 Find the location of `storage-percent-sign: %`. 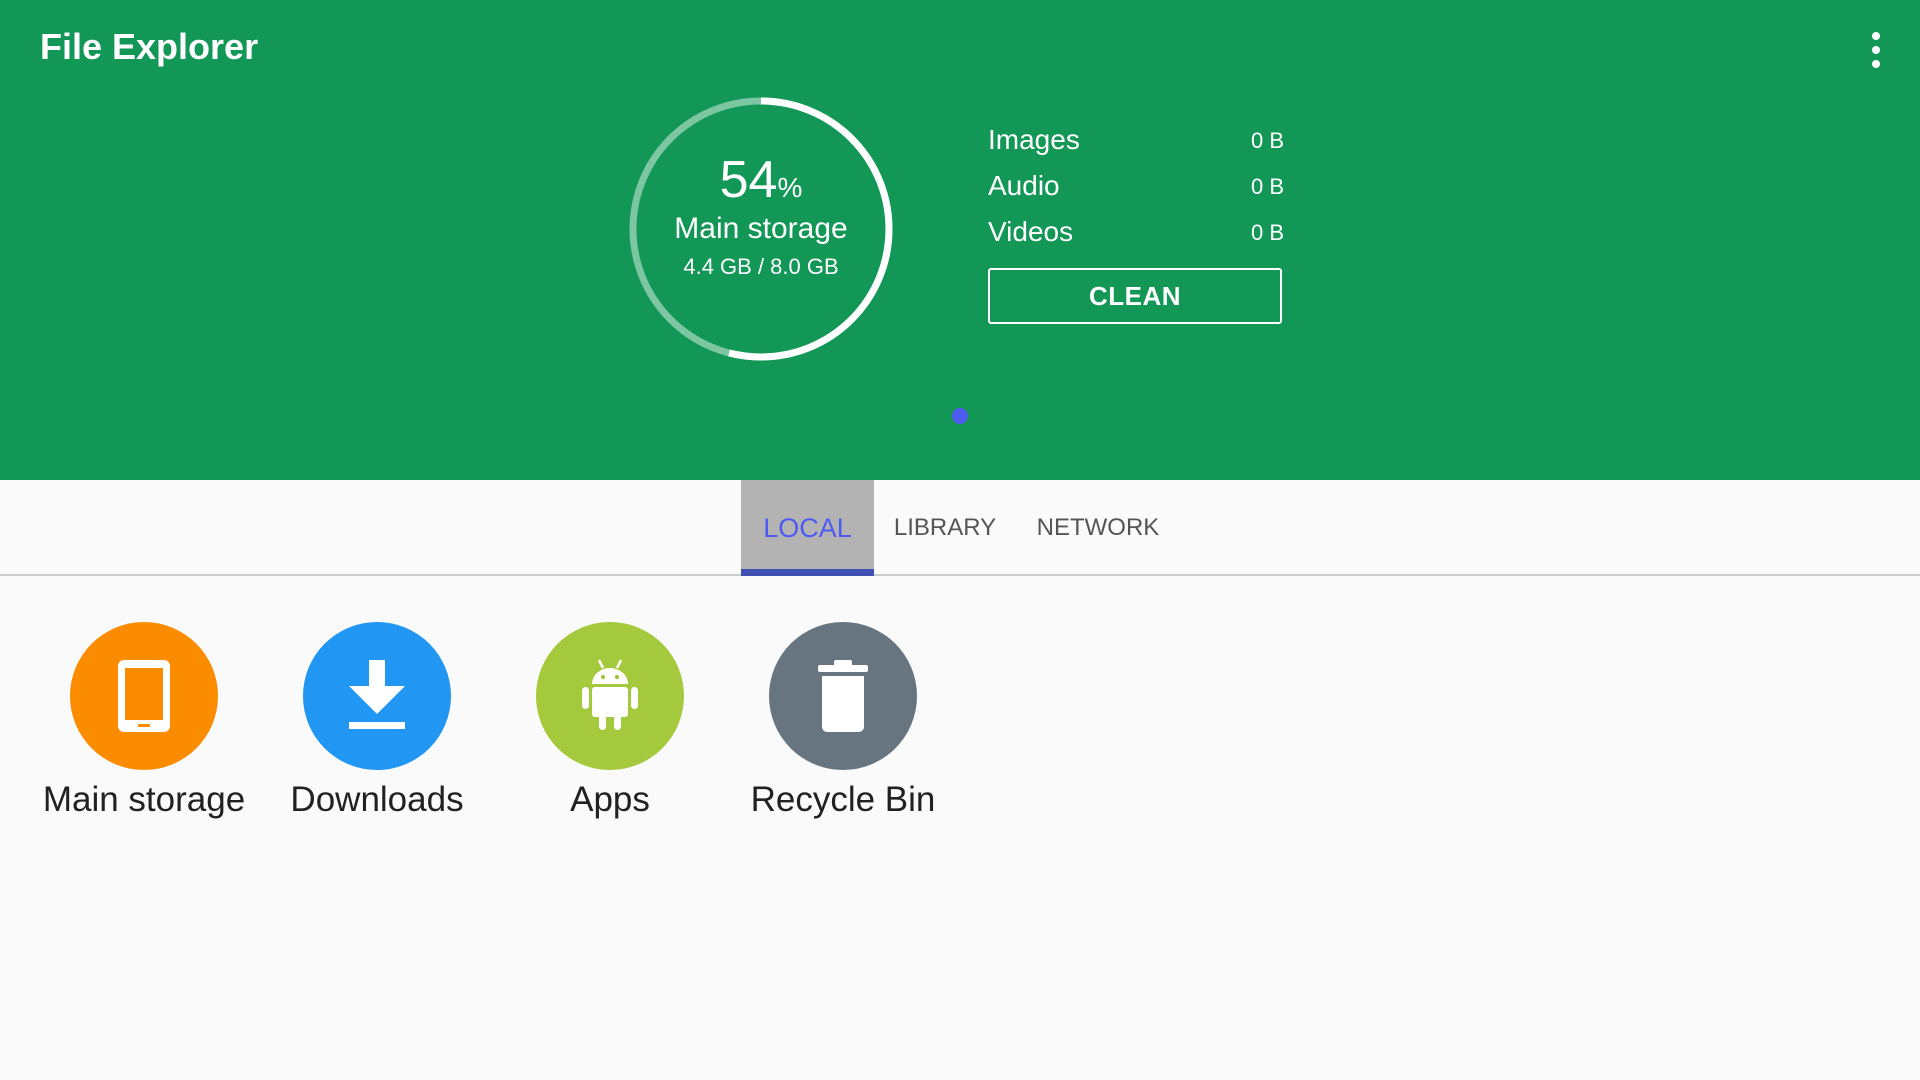

storage-percent-sign: % is located at coordinates (790, 187).